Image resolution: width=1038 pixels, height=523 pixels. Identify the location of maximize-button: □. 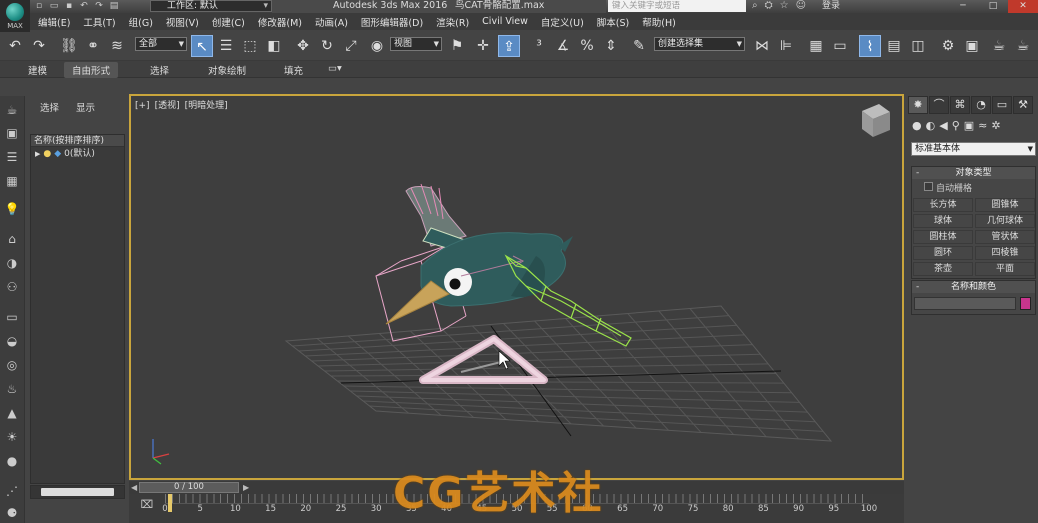
(993, 6).